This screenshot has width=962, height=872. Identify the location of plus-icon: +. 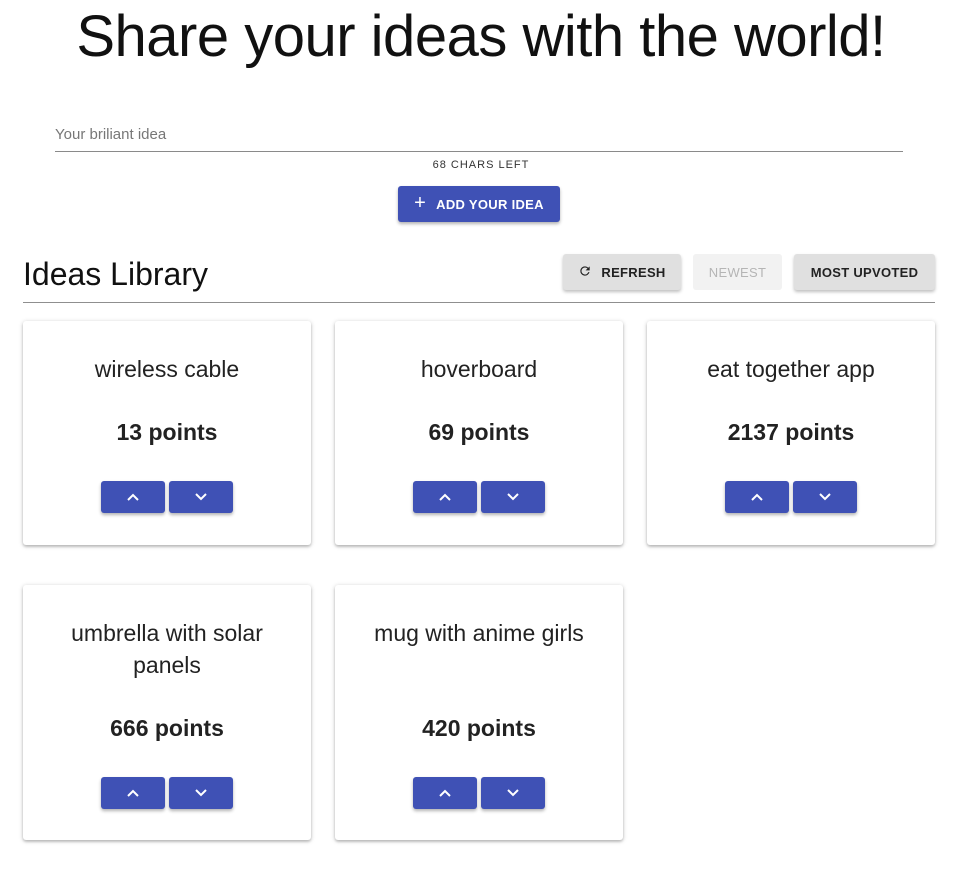
(420, 203).